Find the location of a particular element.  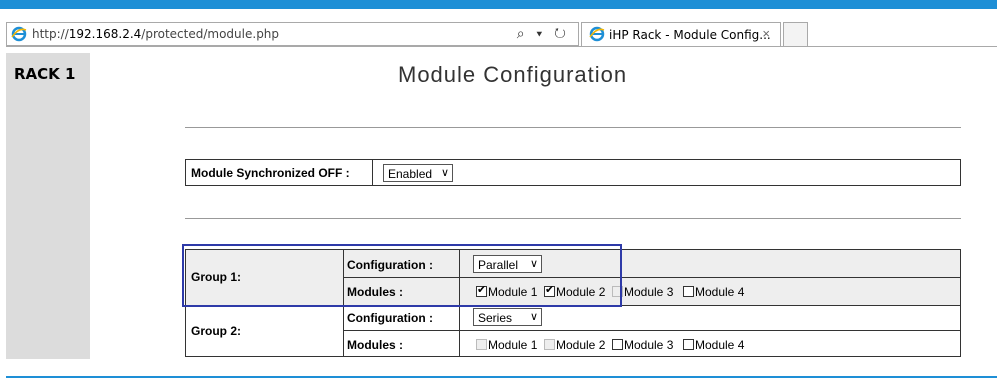

address-controls: ⌕ ▾ ↻ is located at coordinates (543, 33).